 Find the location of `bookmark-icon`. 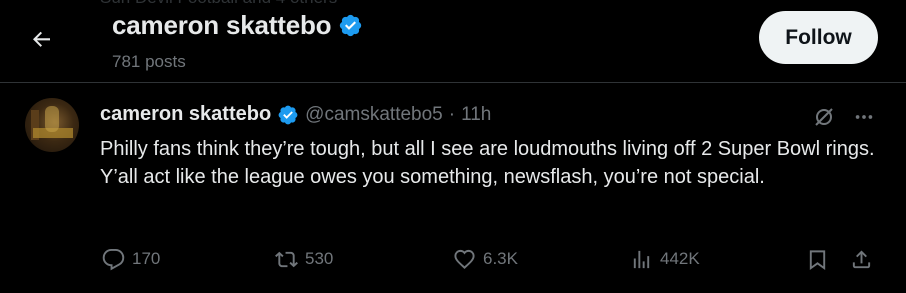

bookmark-icon is located at coordinates (817, 259).